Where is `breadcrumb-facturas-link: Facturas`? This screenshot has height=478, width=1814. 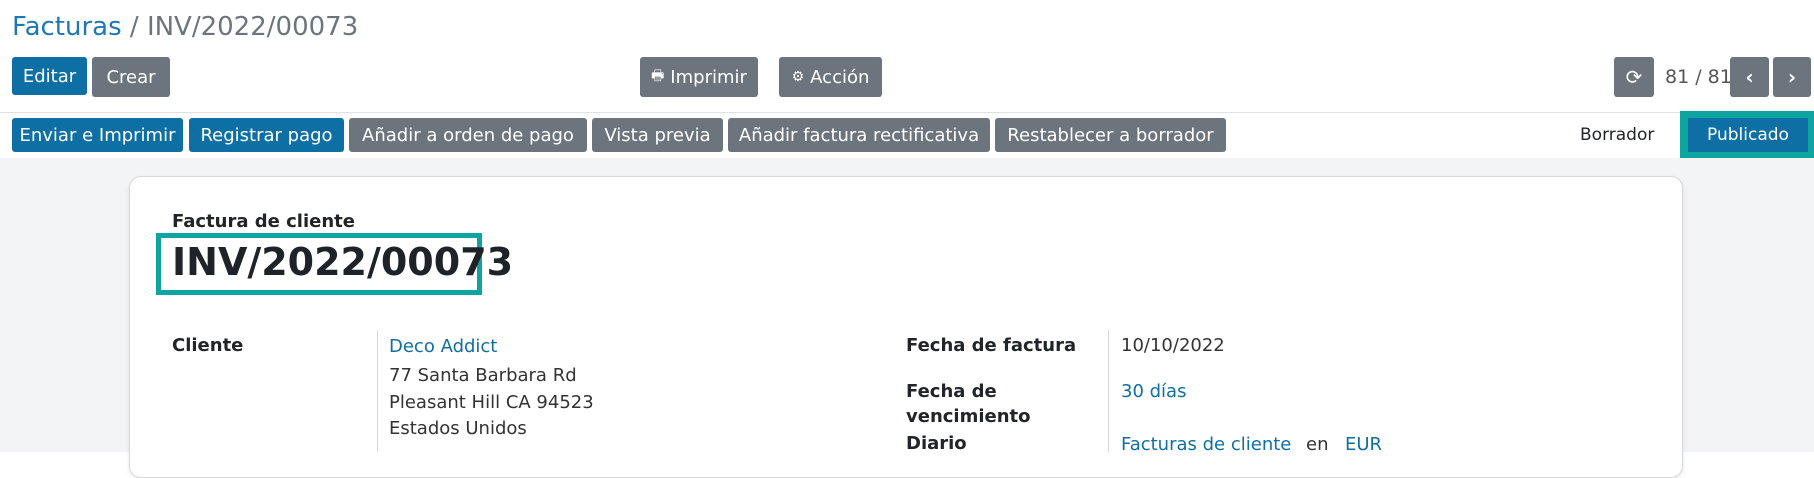 breadcrumb-facturas-link: Facturas is located at coordinates (67, 27).